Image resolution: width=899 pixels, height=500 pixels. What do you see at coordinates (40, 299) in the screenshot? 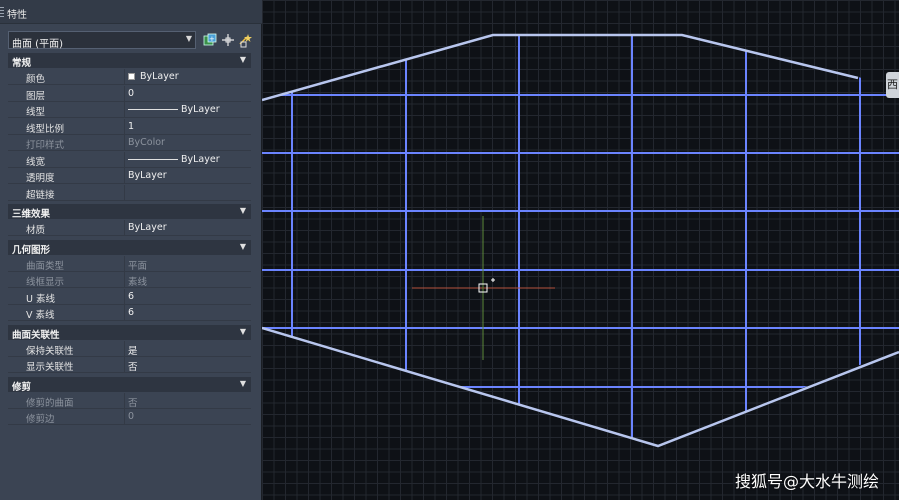
I see `property-name: U 素线` at bounding box center [40, 299].